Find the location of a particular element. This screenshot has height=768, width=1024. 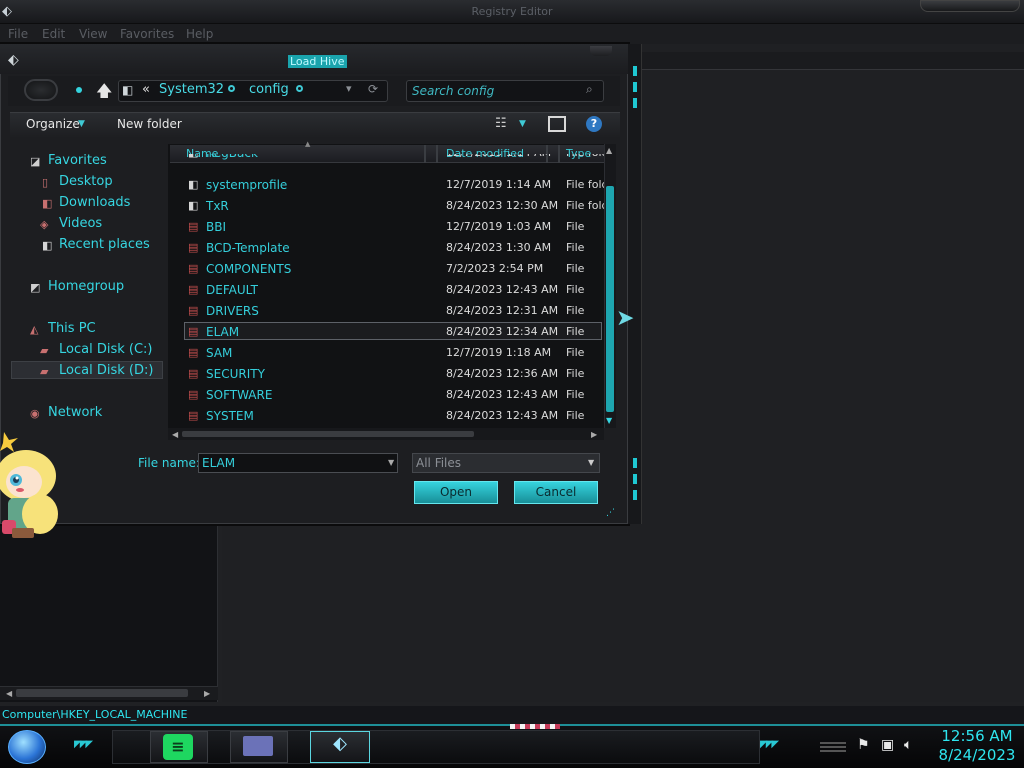

cancel-button: Cancel is located at coordinates (556, 492).